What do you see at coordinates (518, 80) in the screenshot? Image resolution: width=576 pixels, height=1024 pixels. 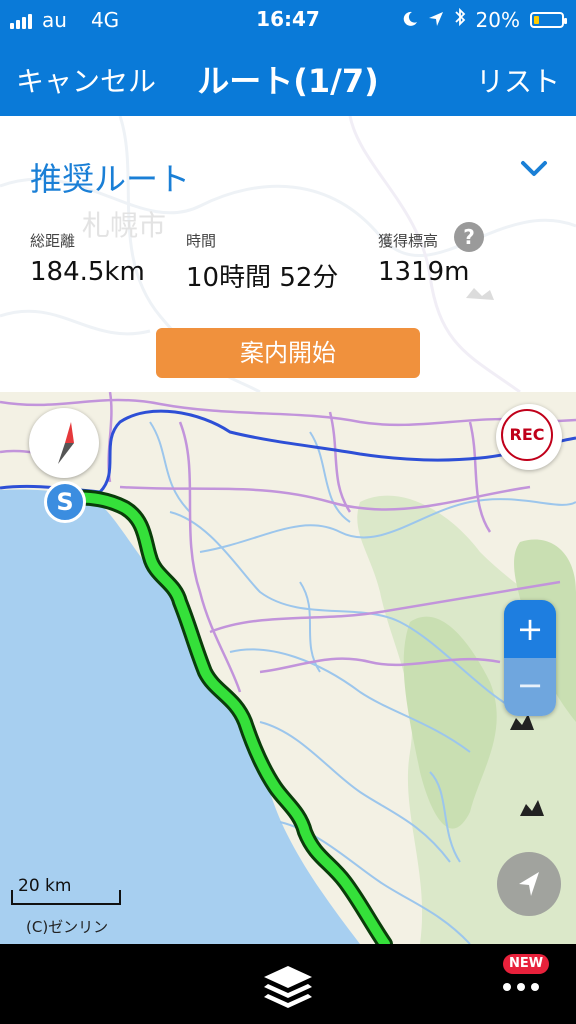 I see `list-button: リスト` at bounding box center [518, 80].